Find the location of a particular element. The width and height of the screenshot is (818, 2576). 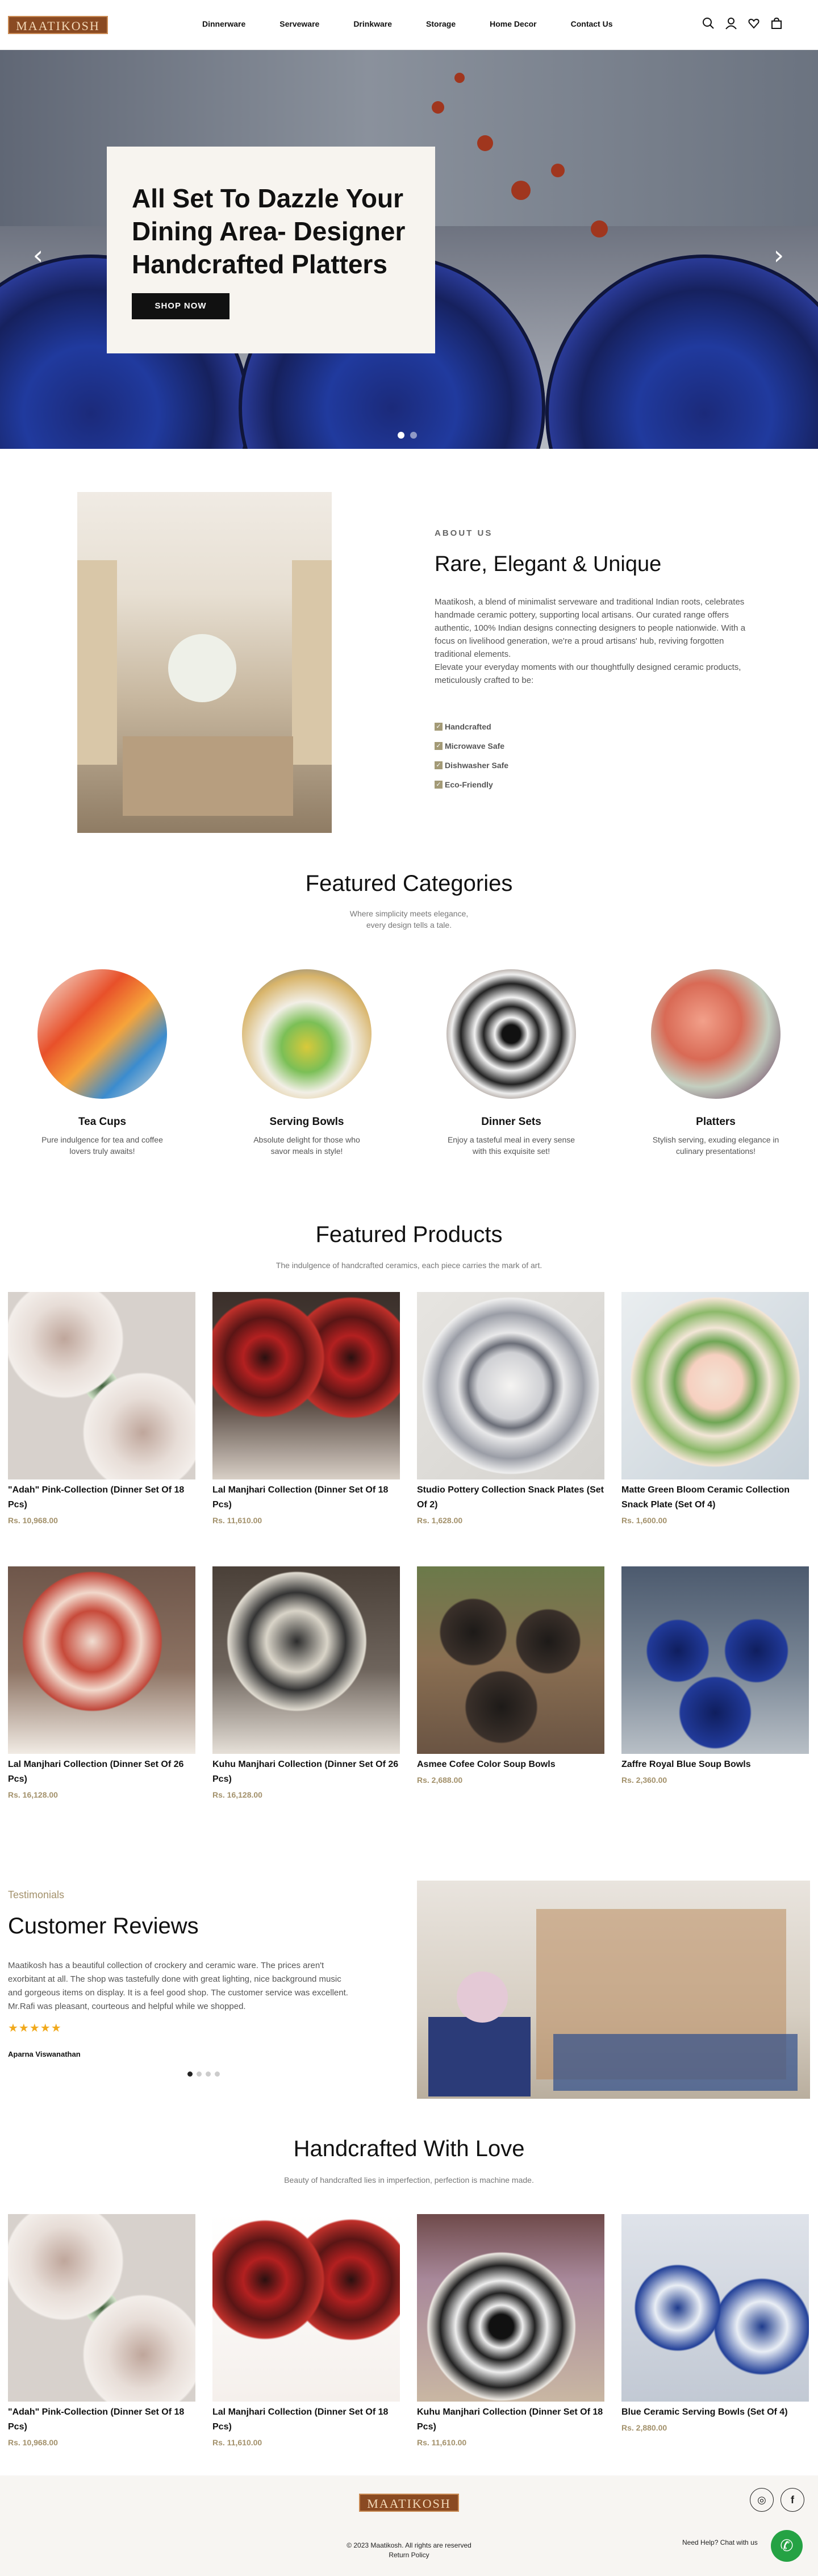

reviews-title: Customer Reviews is located at coordinates (103, 1926).